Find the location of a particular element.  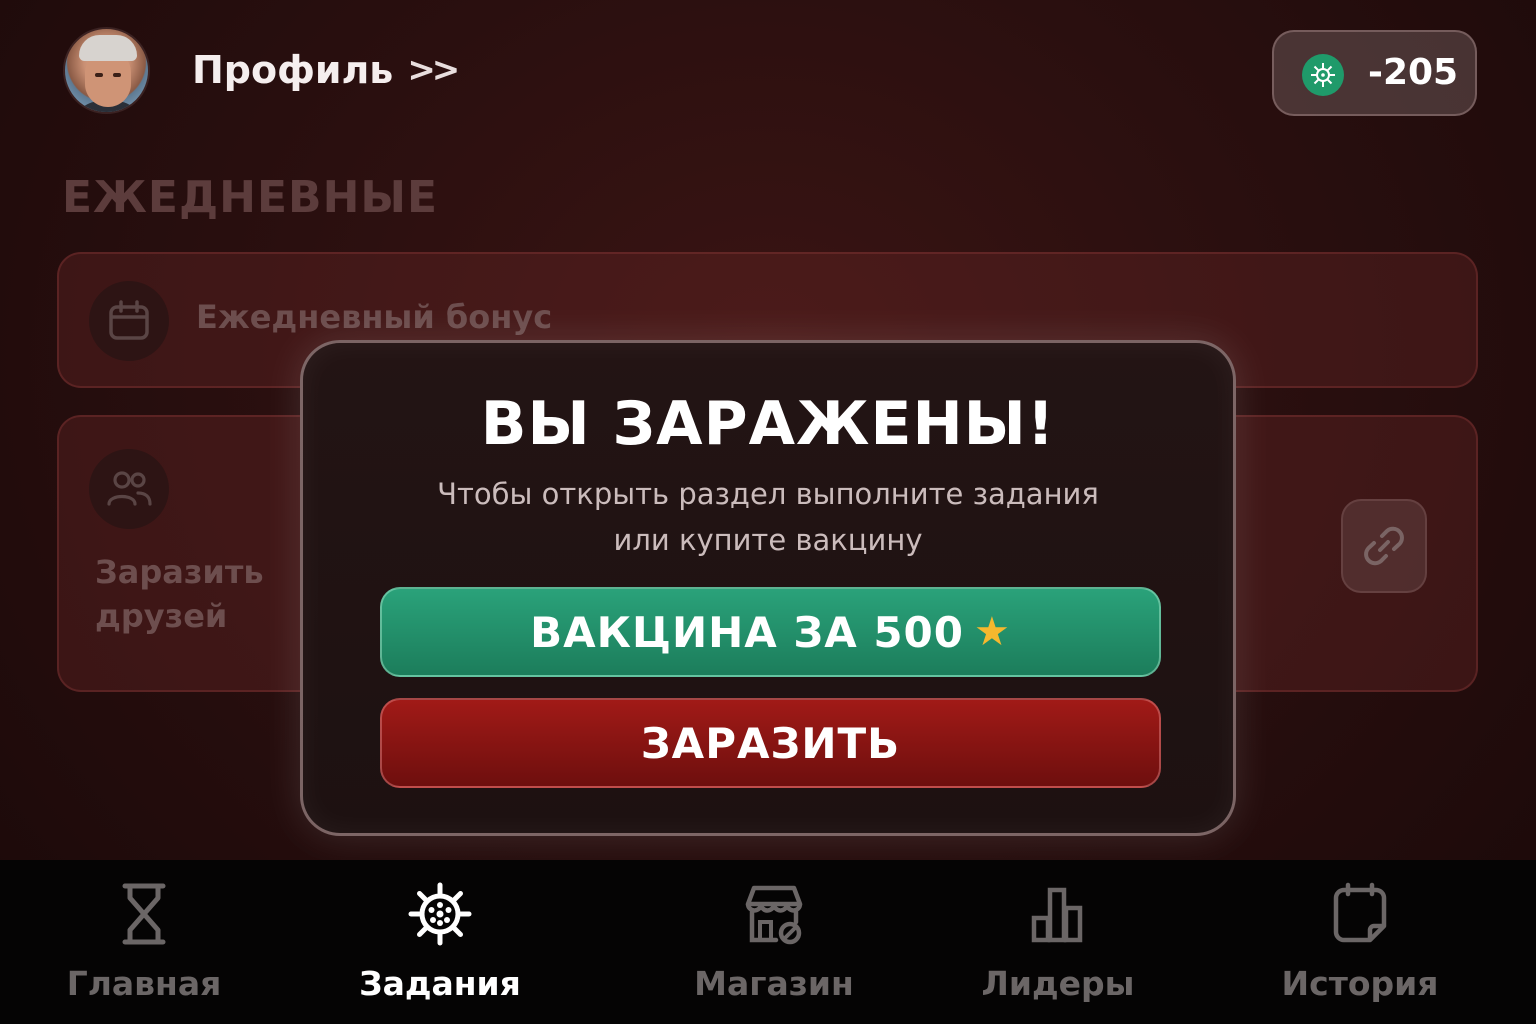

nav-item-leaders: Лидеры is located at coordinates (1058, 943).